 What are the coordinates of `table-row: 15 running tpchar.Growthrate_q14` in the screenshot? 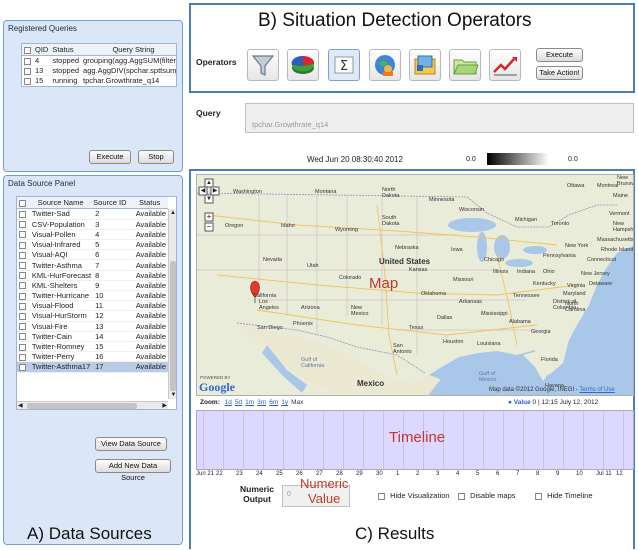 It's located at (99, 80).